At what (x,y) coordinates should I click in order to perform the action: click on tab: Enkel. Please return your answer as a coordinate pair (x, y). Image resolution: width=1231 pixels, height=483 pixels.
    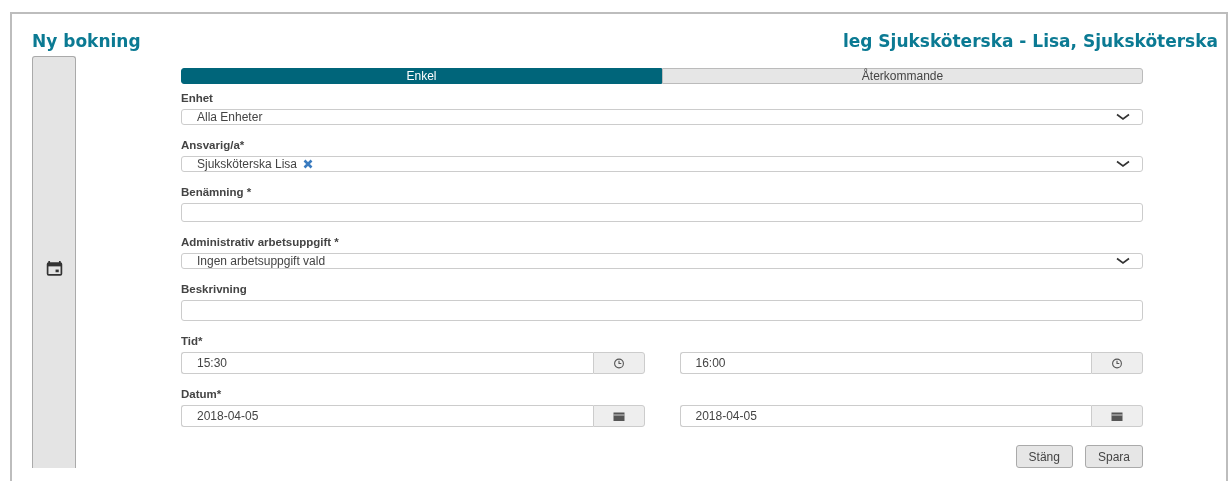
    Looking at the image, I should click on (421, 76).